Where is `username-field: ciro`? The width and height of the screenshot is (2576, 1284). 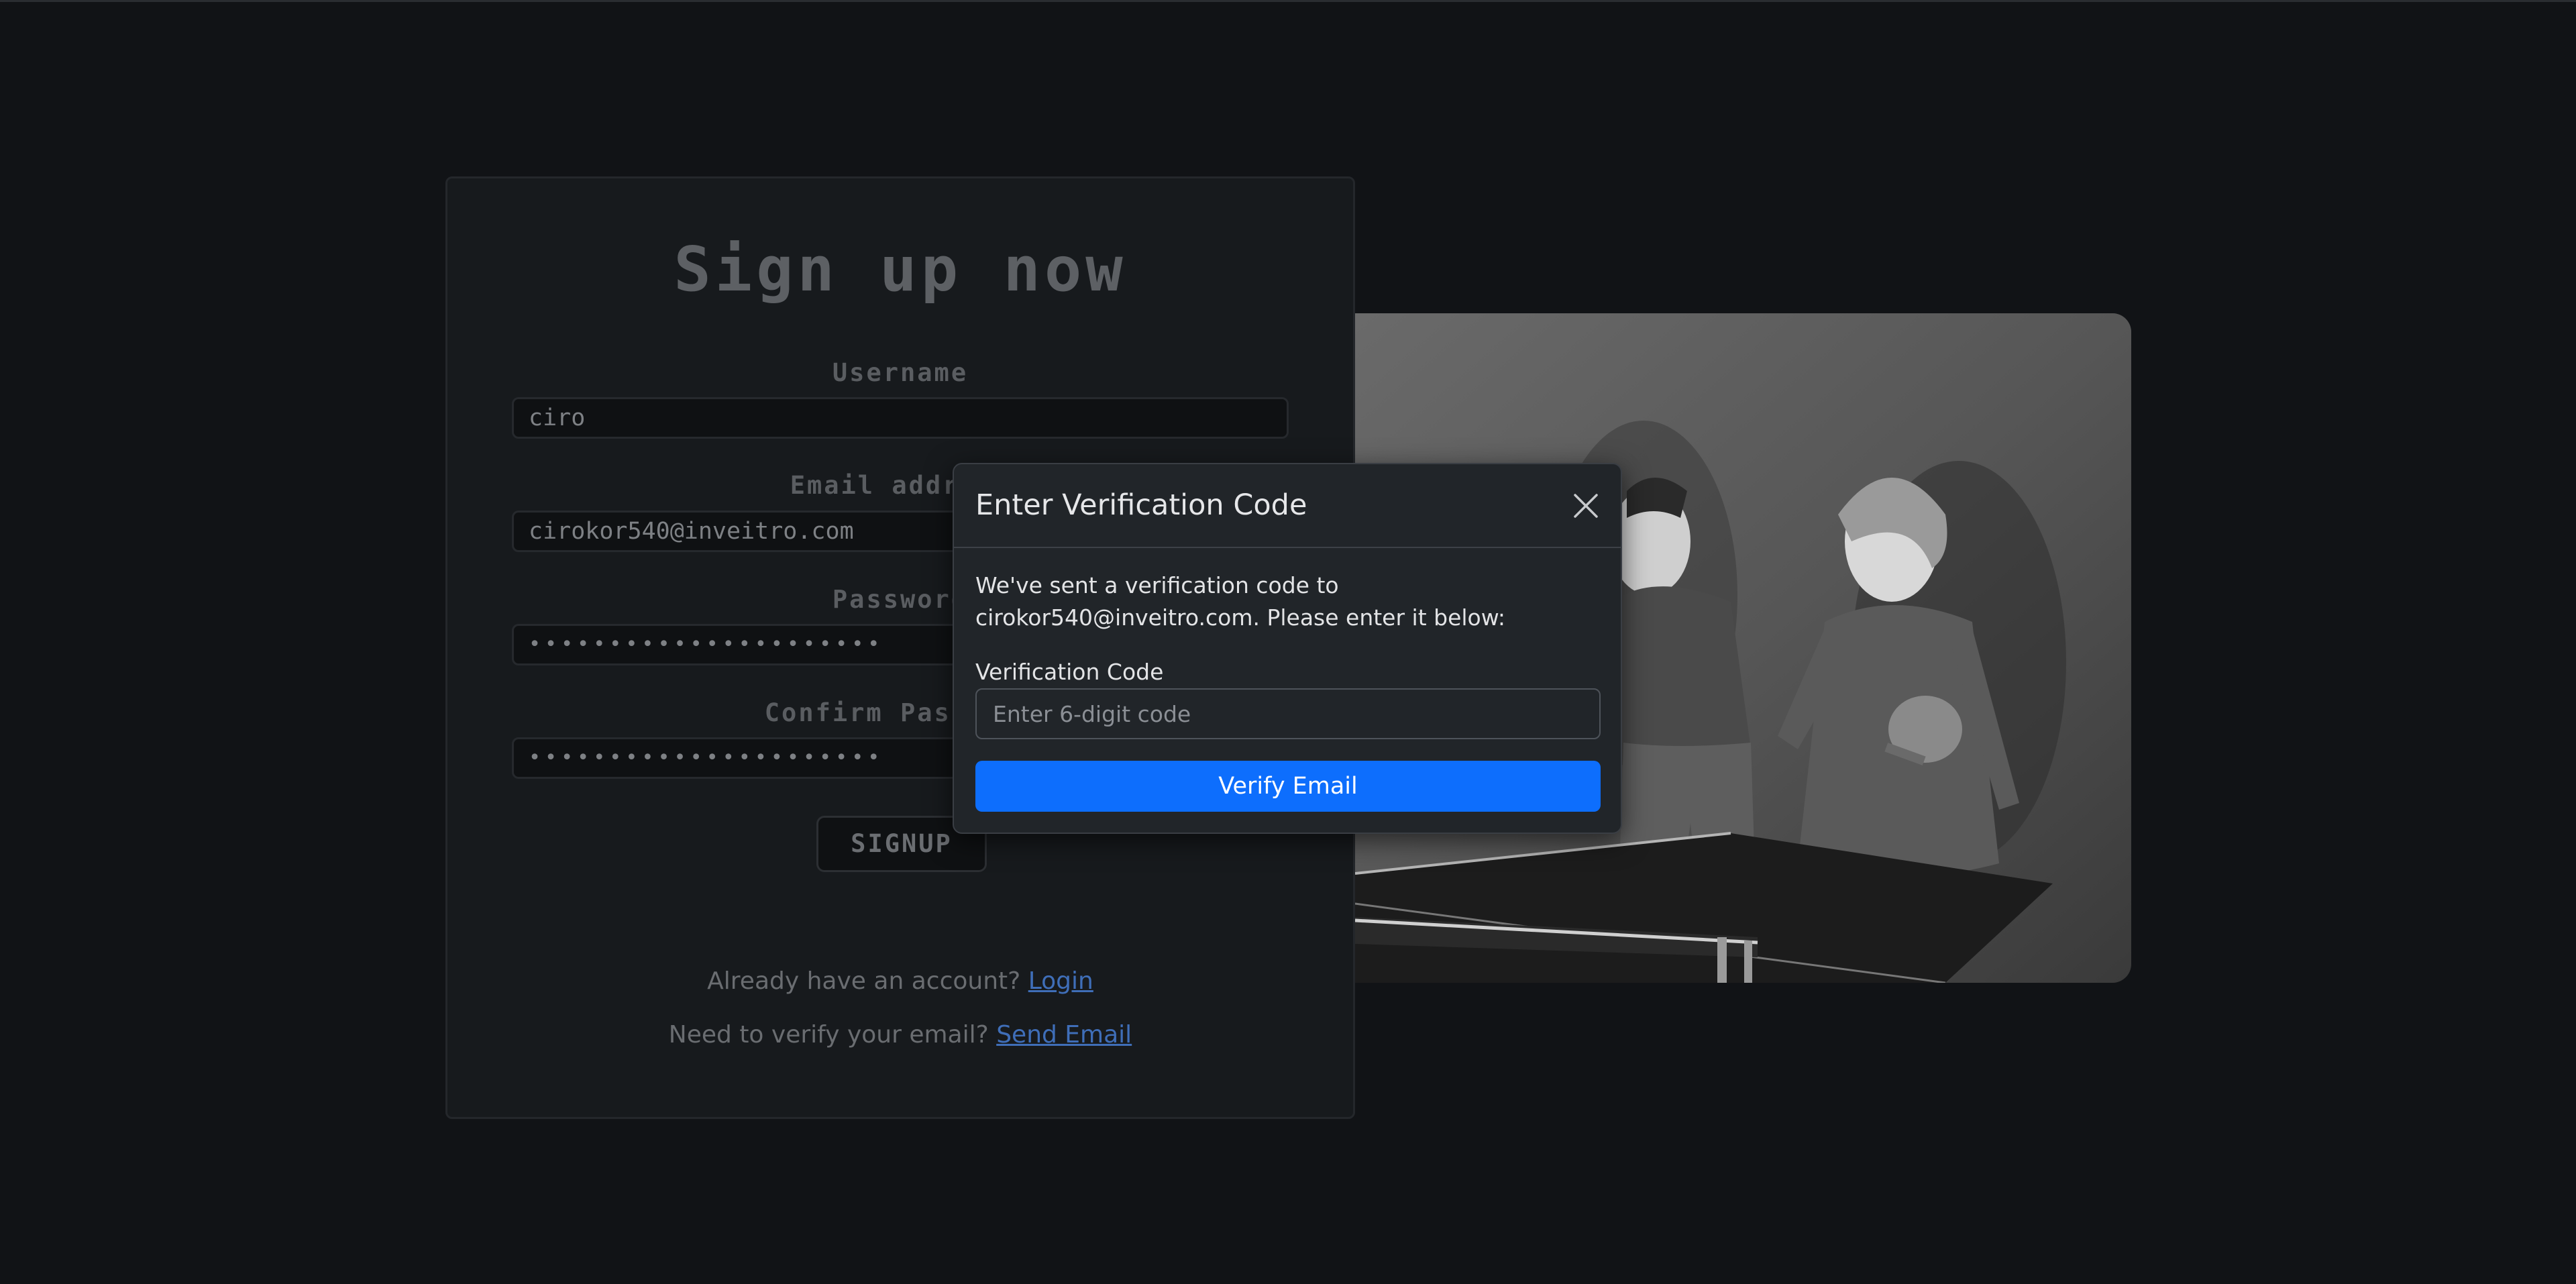 username-field: ciro is located at coordinates (900, 418).